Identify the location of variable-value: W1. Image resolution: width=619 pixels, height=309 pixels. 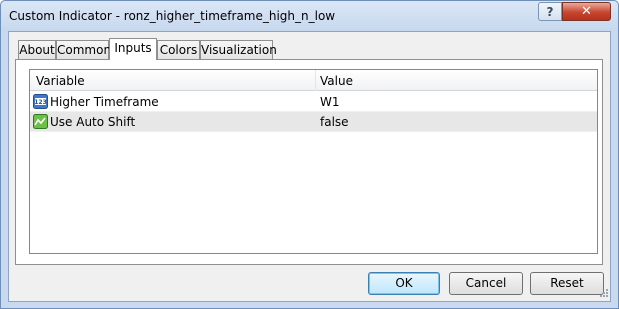
(330, 102).